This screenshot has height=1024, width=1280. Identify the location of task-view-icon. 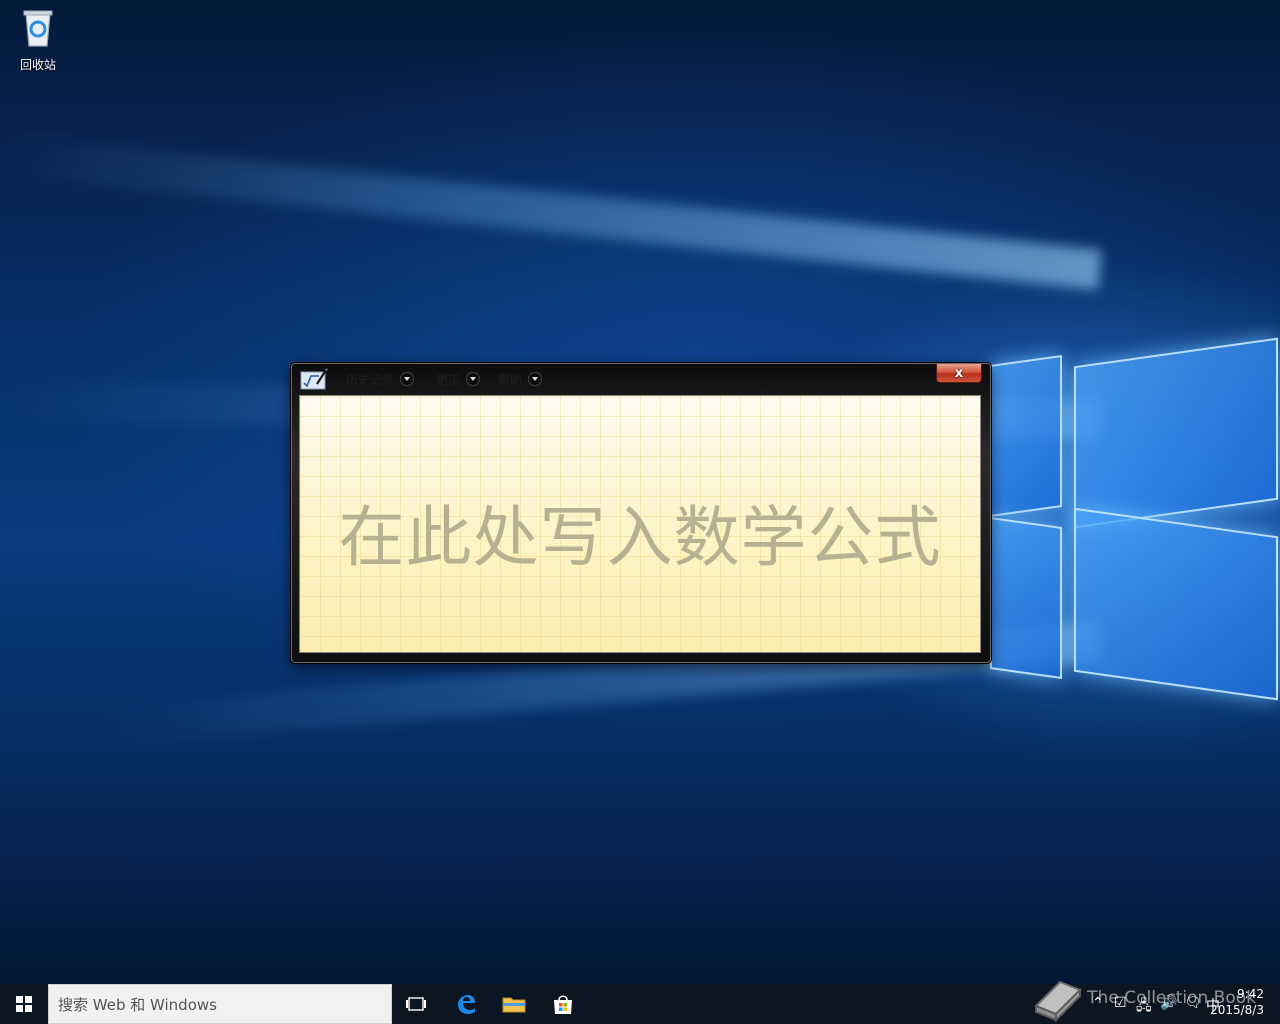
(416, 1004).